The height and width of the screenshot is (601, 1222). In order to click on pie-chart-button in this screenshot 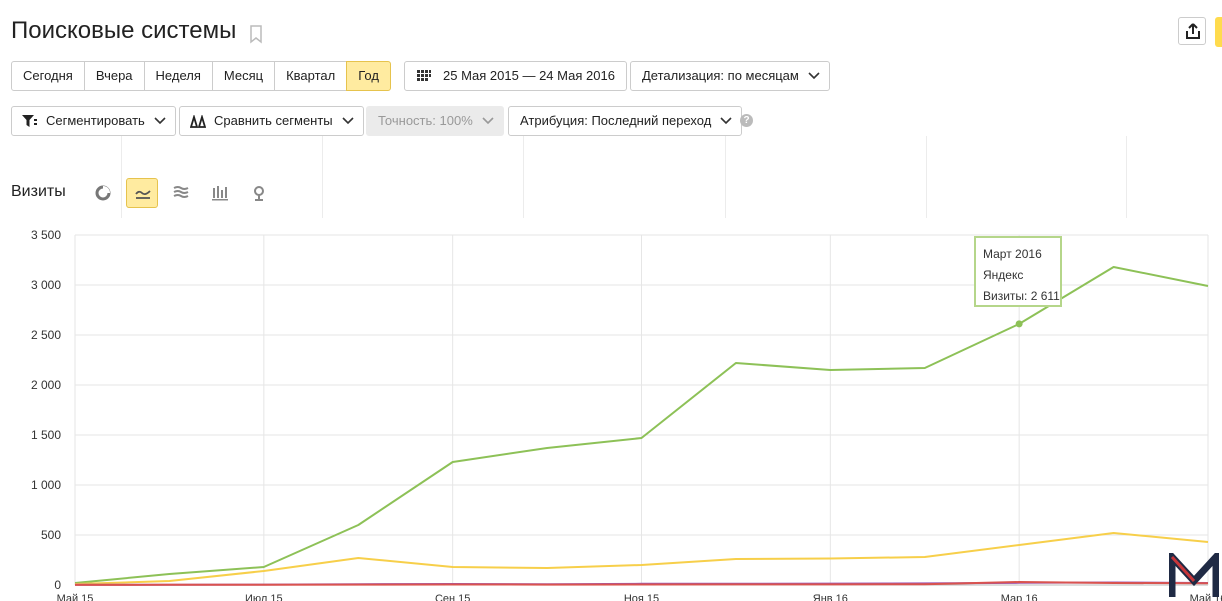, I will do `click(103, 193)`.